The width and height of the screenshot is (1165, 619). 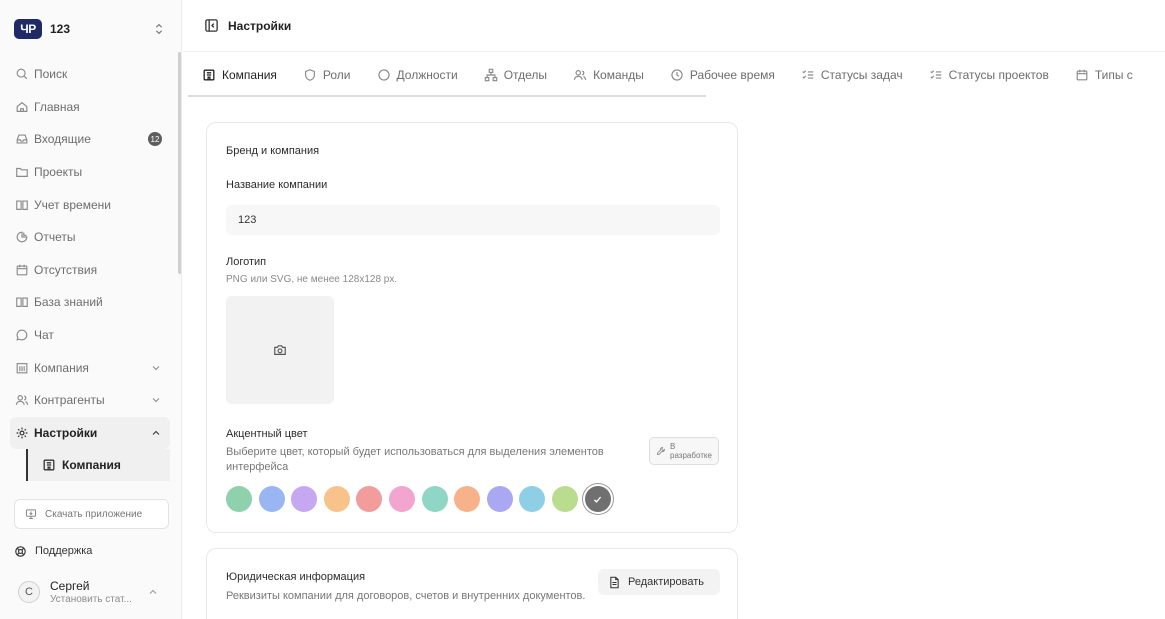 I want to click on user-name: Сергей, so click(x=70, y=585).